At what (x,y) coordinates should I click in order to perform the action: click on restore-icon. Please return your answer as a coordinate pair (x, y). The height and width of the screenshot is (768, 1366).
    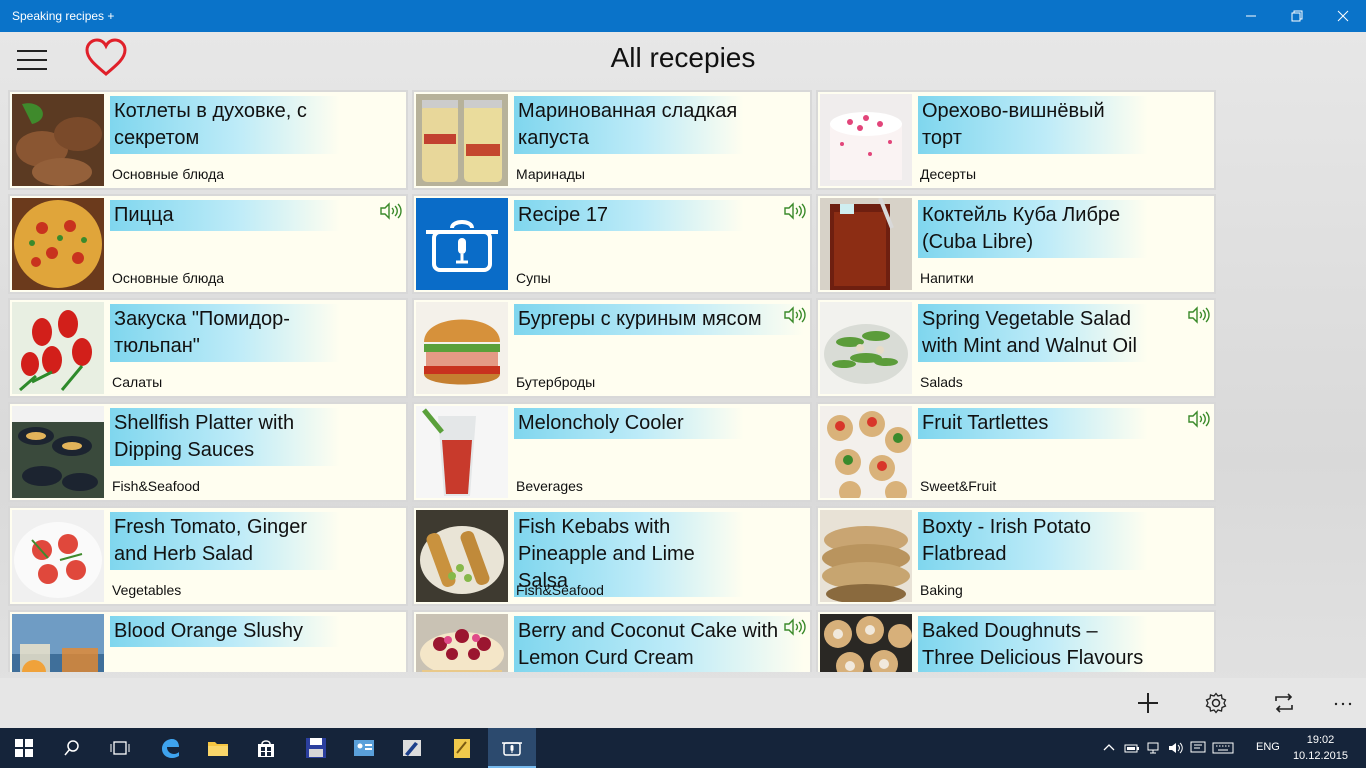
    Looking at the image, I should click on (1297, 16).